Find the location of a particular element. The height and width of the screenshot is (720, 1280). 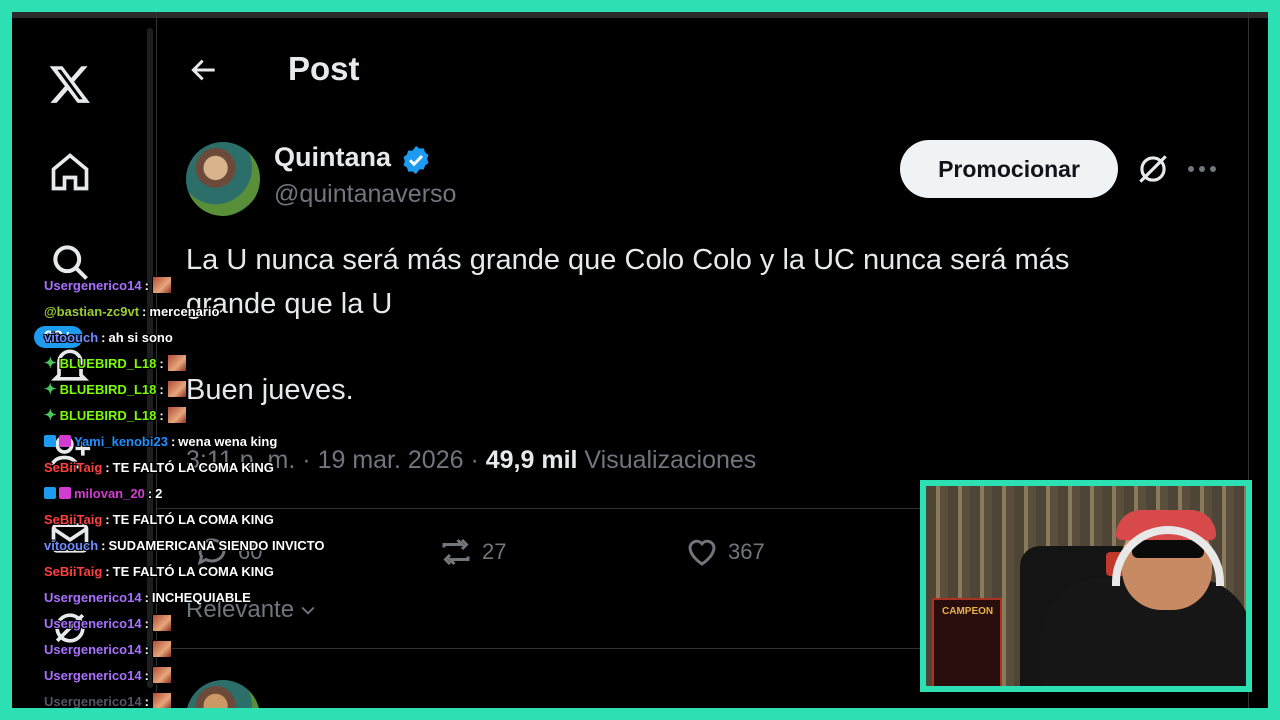

webcam-overlay: CAMPEON is located at coordinates (1086, 586).